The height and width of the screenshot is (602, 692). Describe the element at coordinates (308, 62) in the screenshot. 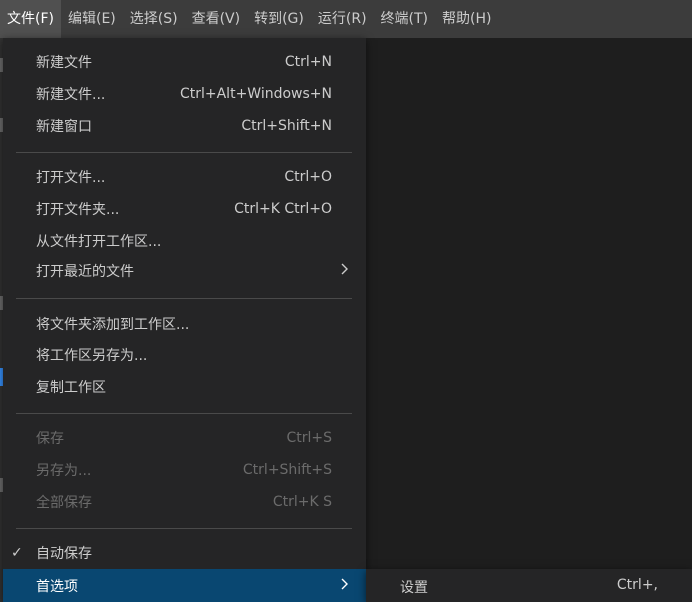

I see `menu-item-shortcut: Ctrl+N` at that location.